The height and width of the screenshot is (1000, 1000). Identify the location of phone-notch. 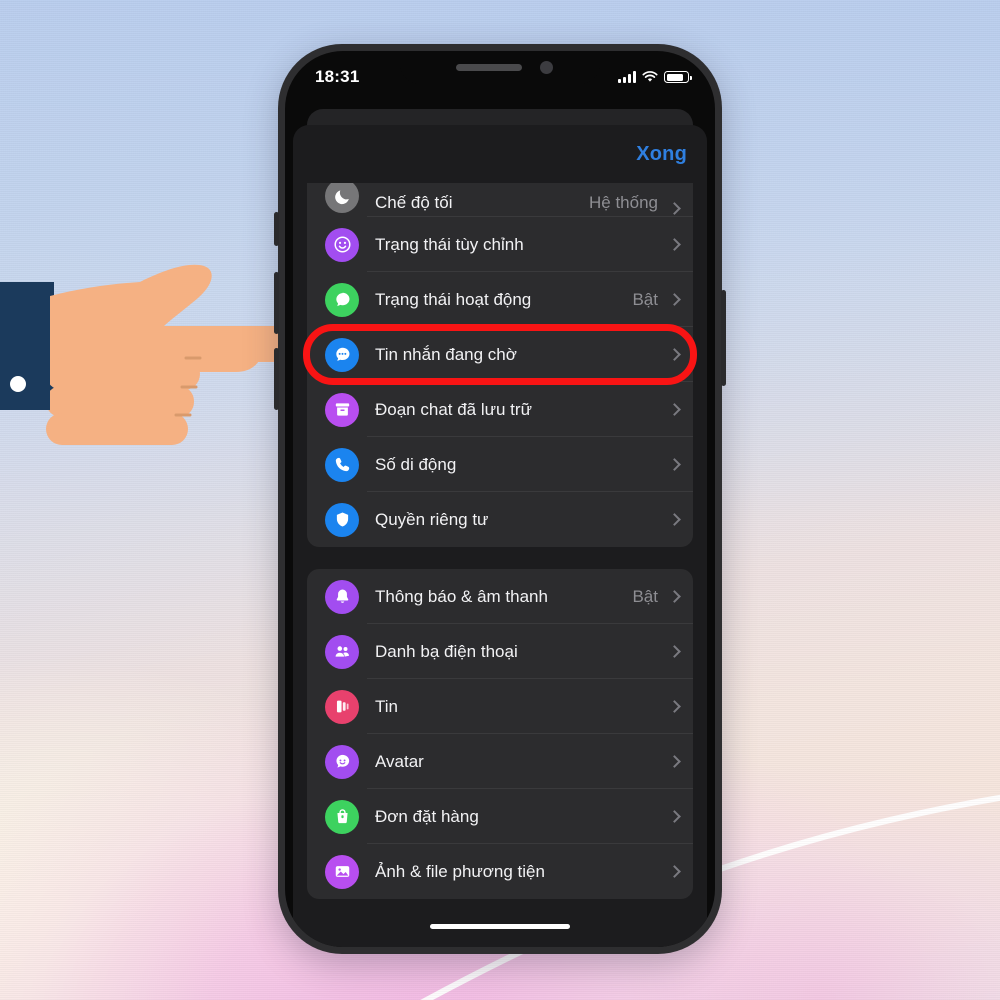
(500, 67).